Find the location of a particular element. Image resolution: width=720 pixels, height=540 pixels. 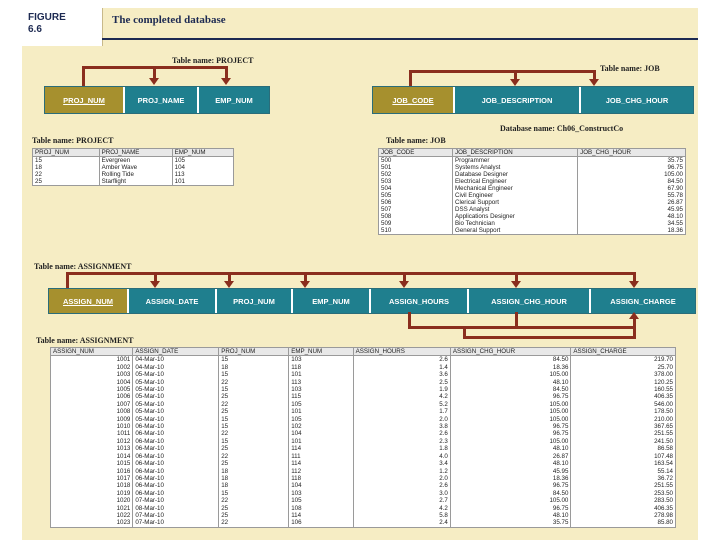

table-cell: 1004 is located at coordinates (91, 382).